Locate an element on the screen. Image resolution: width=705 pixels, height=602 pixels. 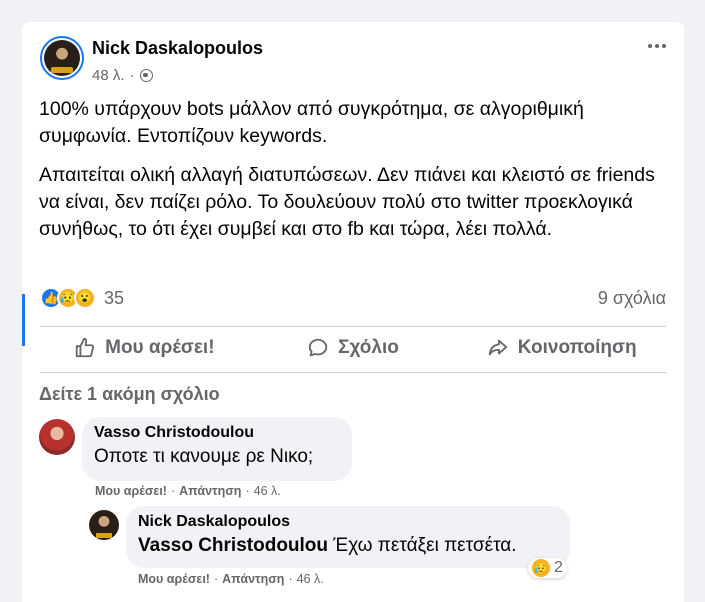
post-time: 48 λ. is located at coordinates (108, 75).